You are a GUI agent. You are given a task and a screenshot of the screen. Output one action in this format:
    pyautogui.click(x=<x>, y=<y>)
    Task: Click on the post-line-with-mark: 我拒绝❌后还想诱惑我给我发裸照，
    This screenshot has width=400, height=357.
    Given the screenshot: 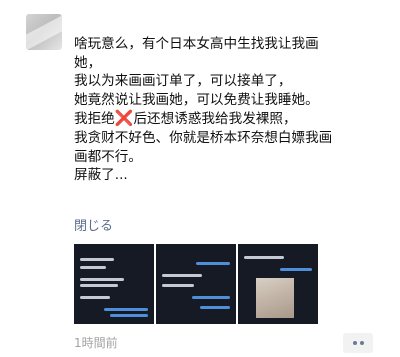 What is the action you would take?
    pyautogui.click(x=232, y=119)
    